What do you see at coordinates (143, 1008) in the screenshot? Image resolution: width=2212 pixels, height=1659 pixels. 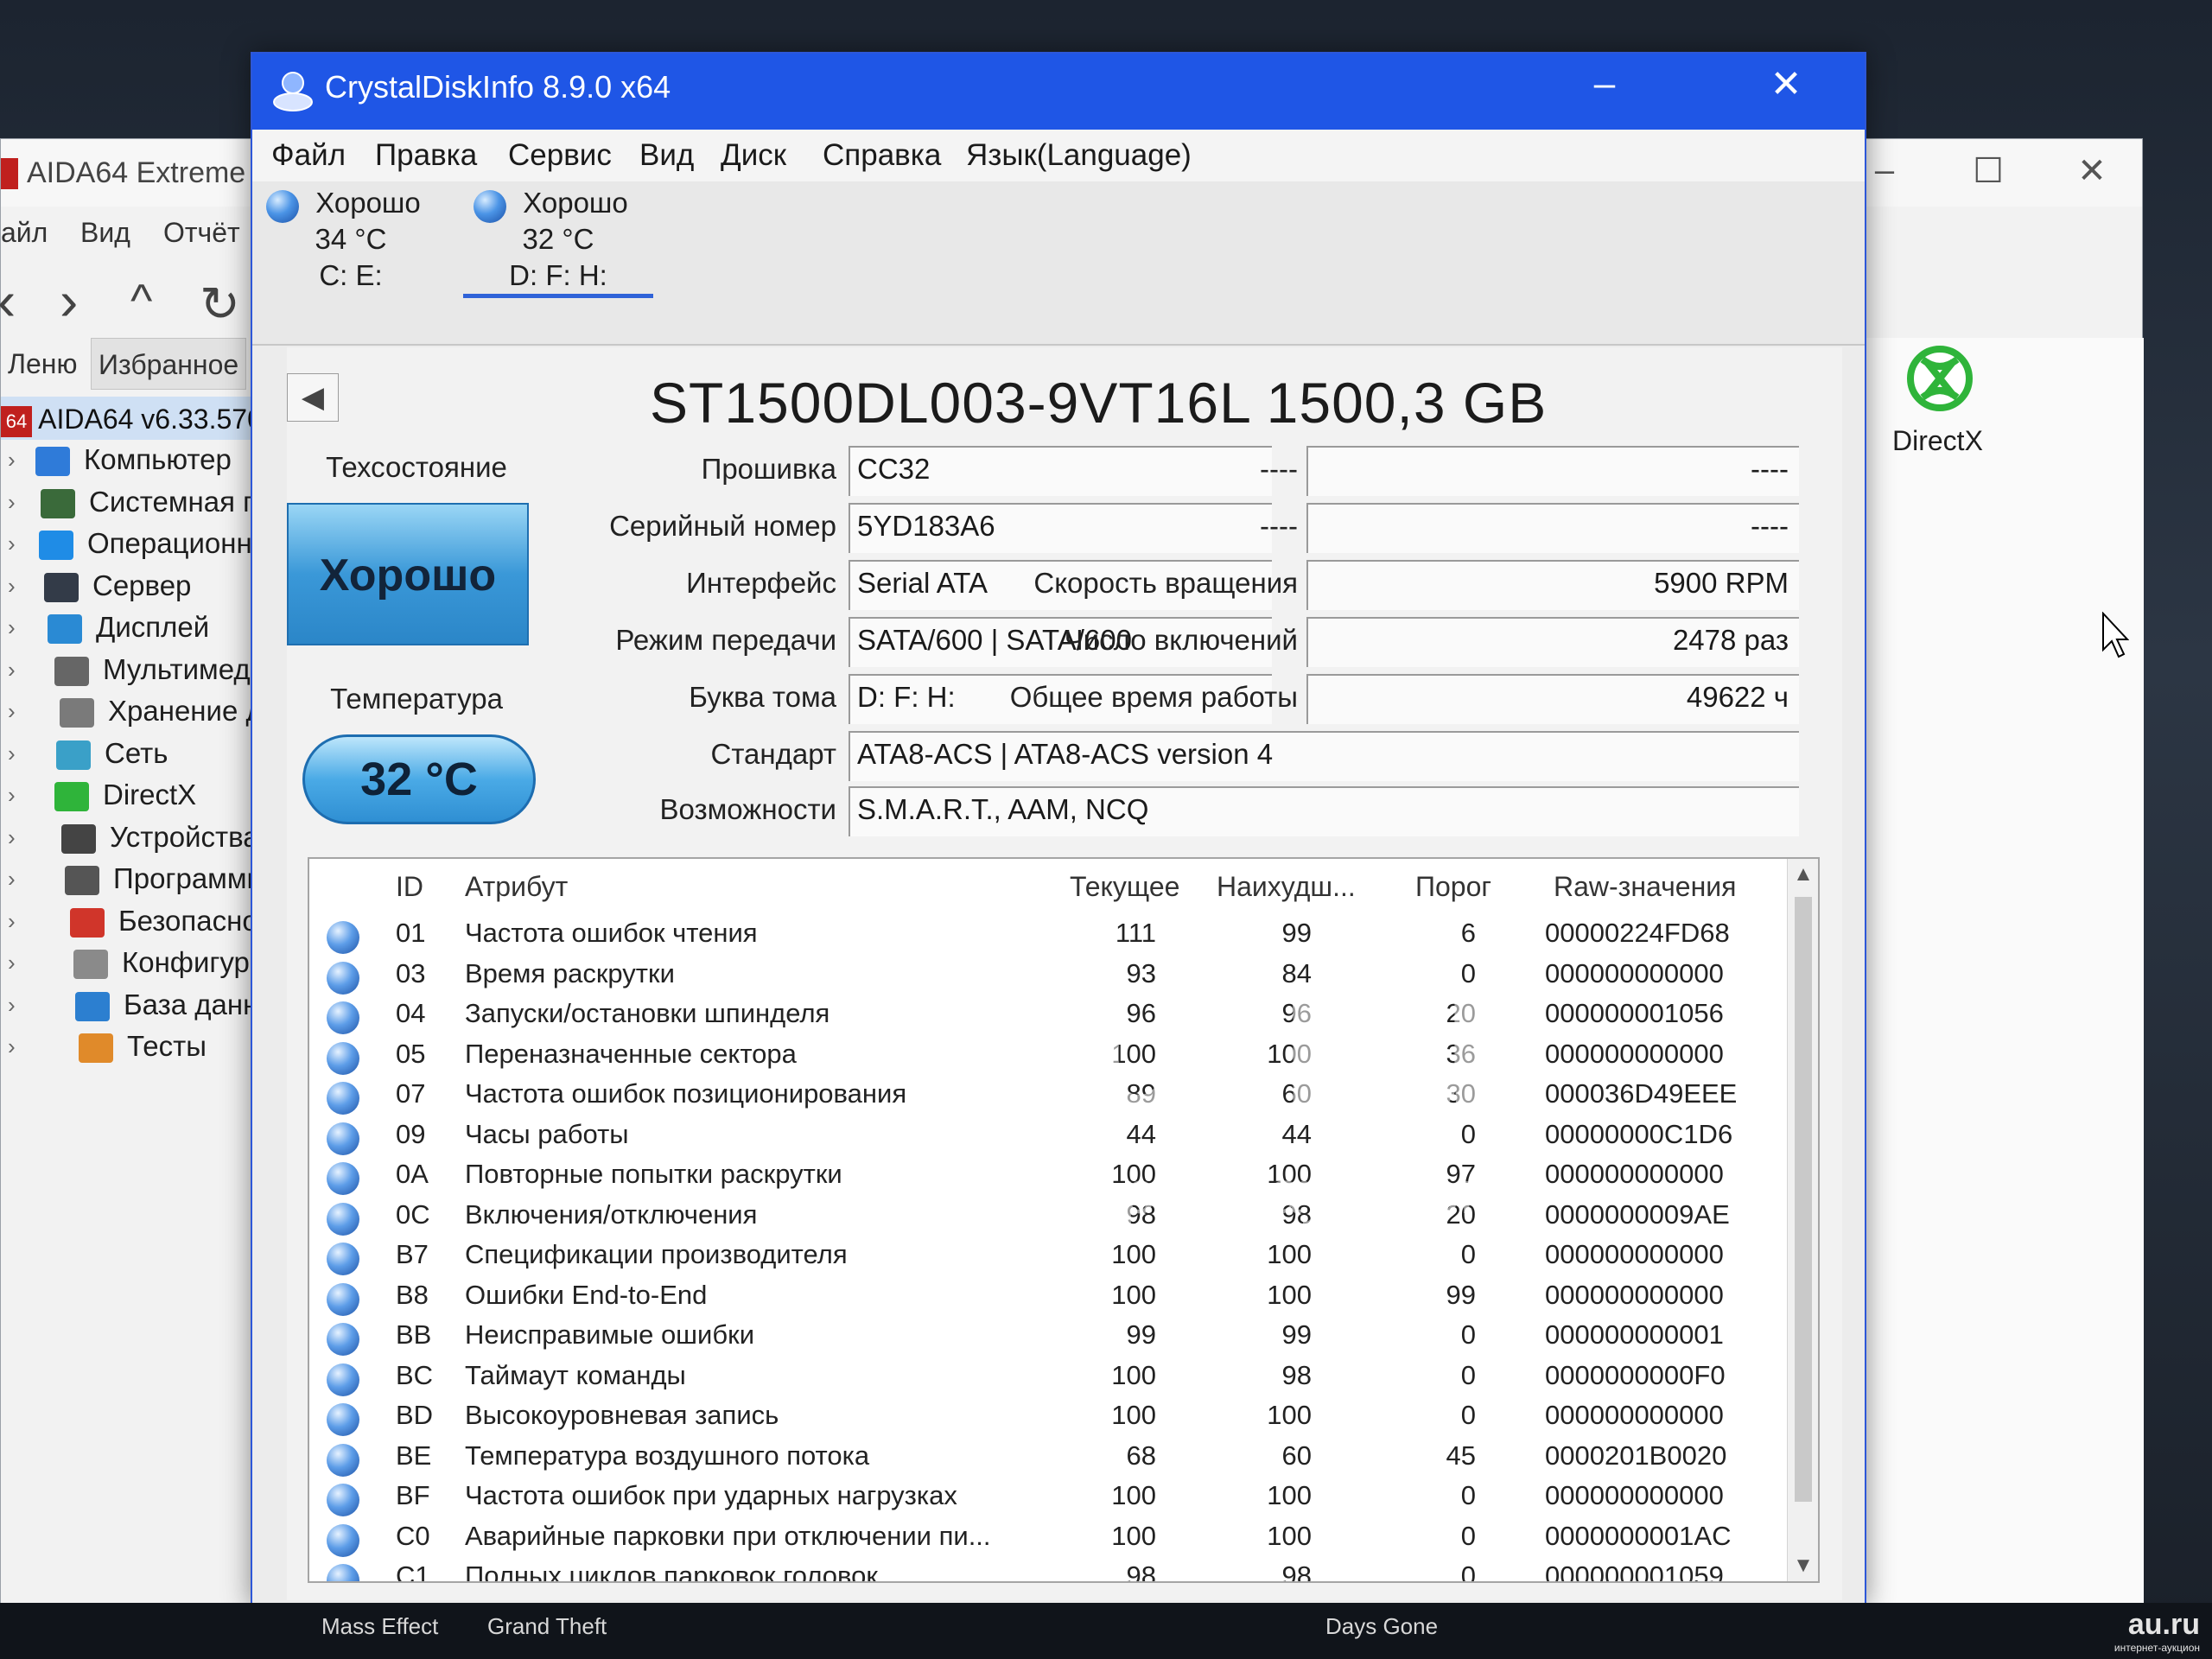 I see `tree-item: › База данных` at bounding box center [143, 1008].